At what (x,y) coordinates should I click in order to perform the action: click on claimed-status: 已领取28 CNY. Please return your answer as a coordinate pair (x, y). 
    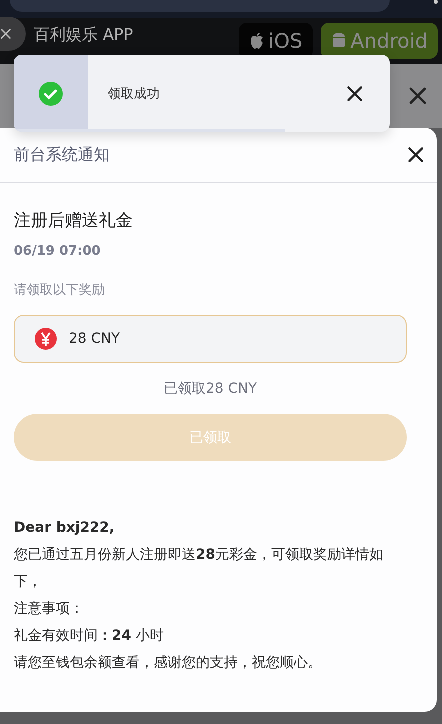
    Looking at the image, I should click on (211, 389).